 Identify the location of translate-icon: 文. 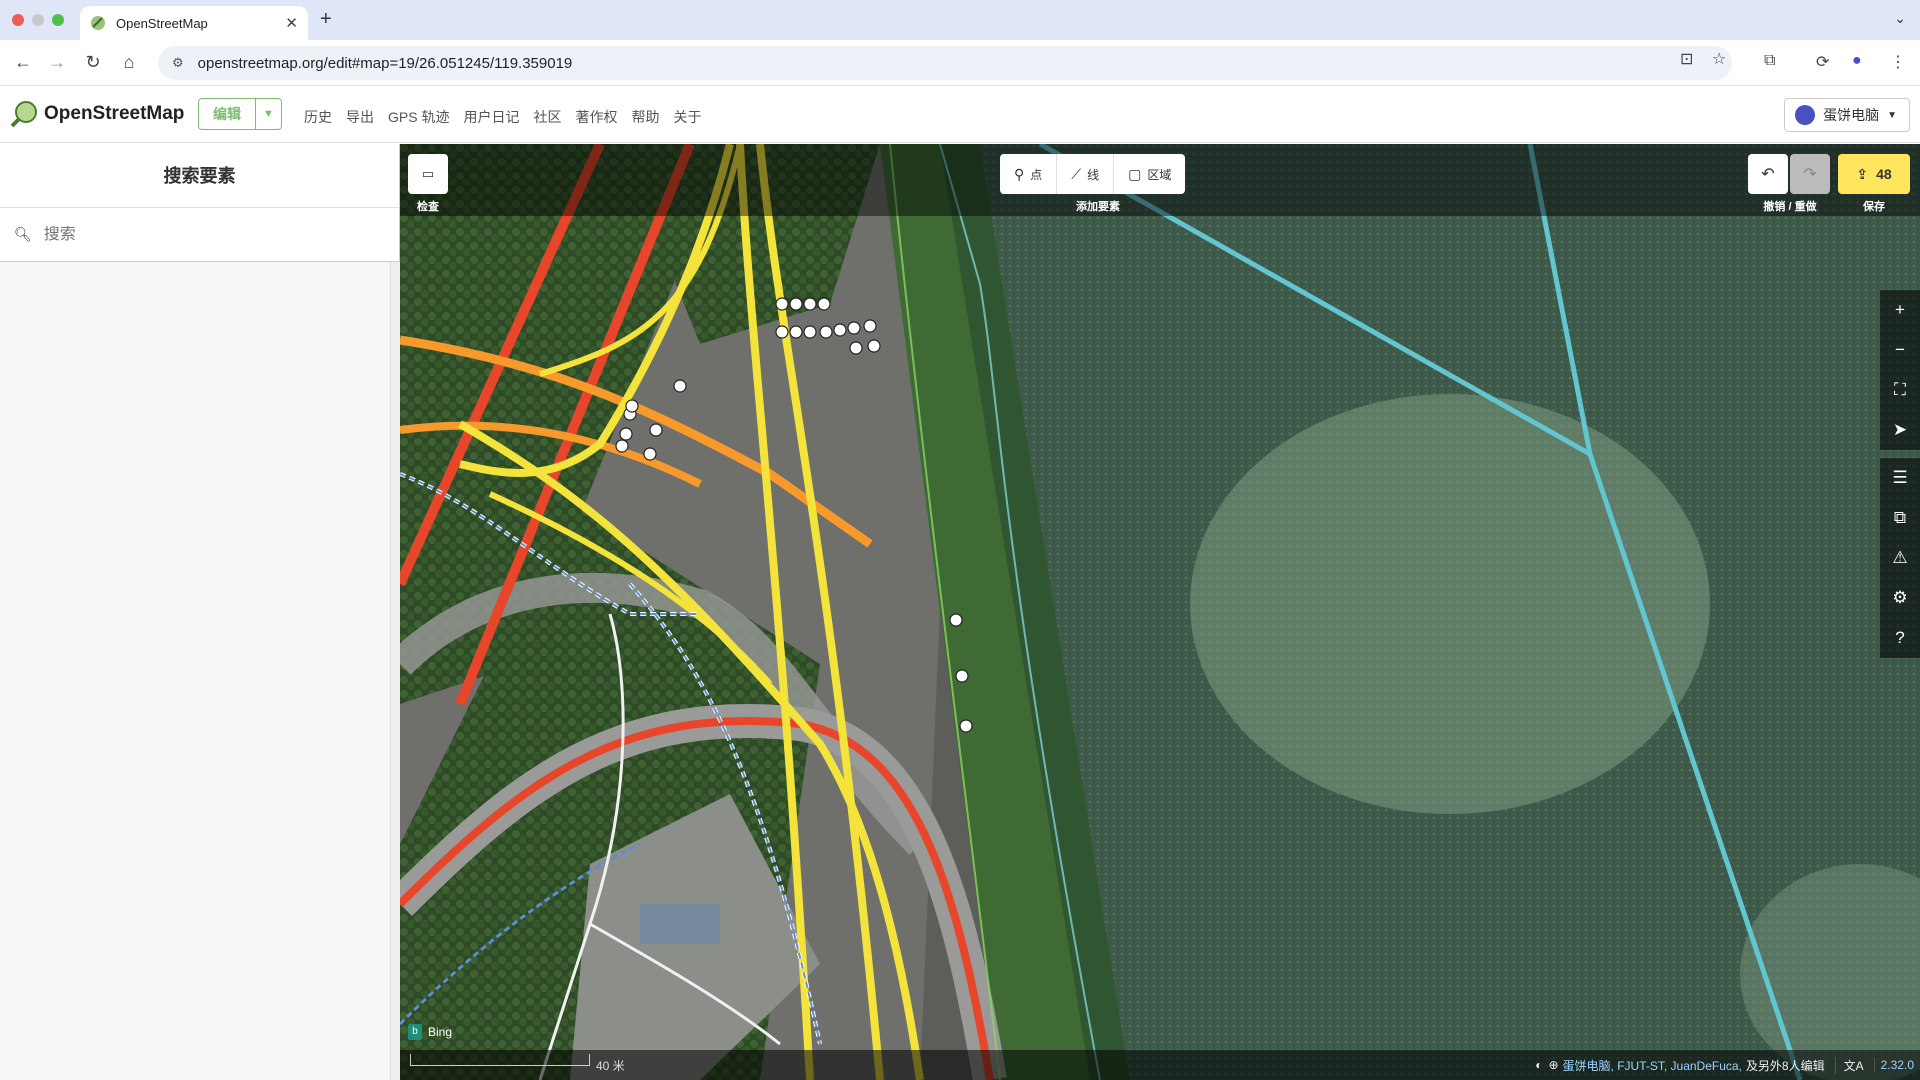
(1849, 1065).